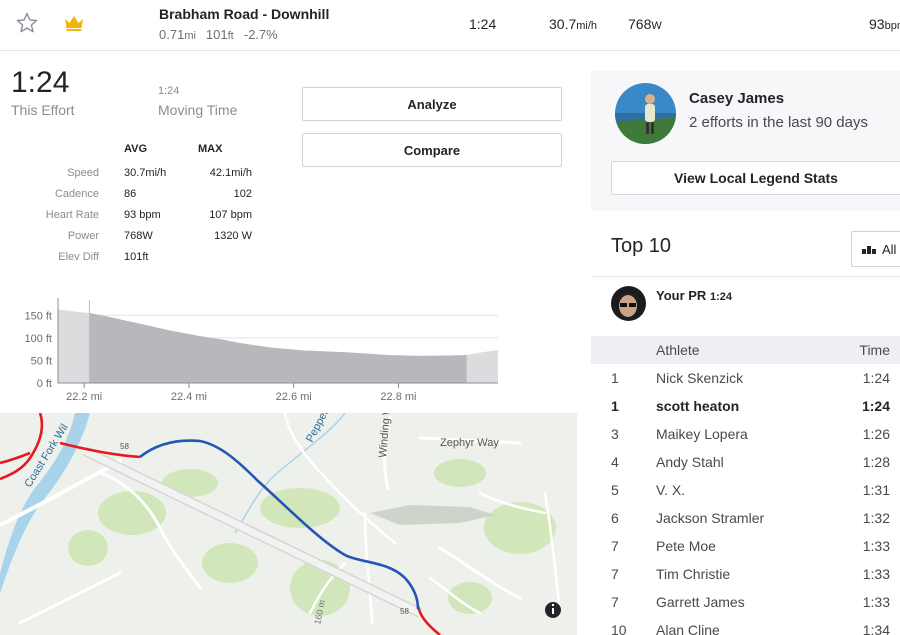  Describe the element at coordinates (260, 34) in the screenshot. I see `segment-grade: -2.7%` at that location.